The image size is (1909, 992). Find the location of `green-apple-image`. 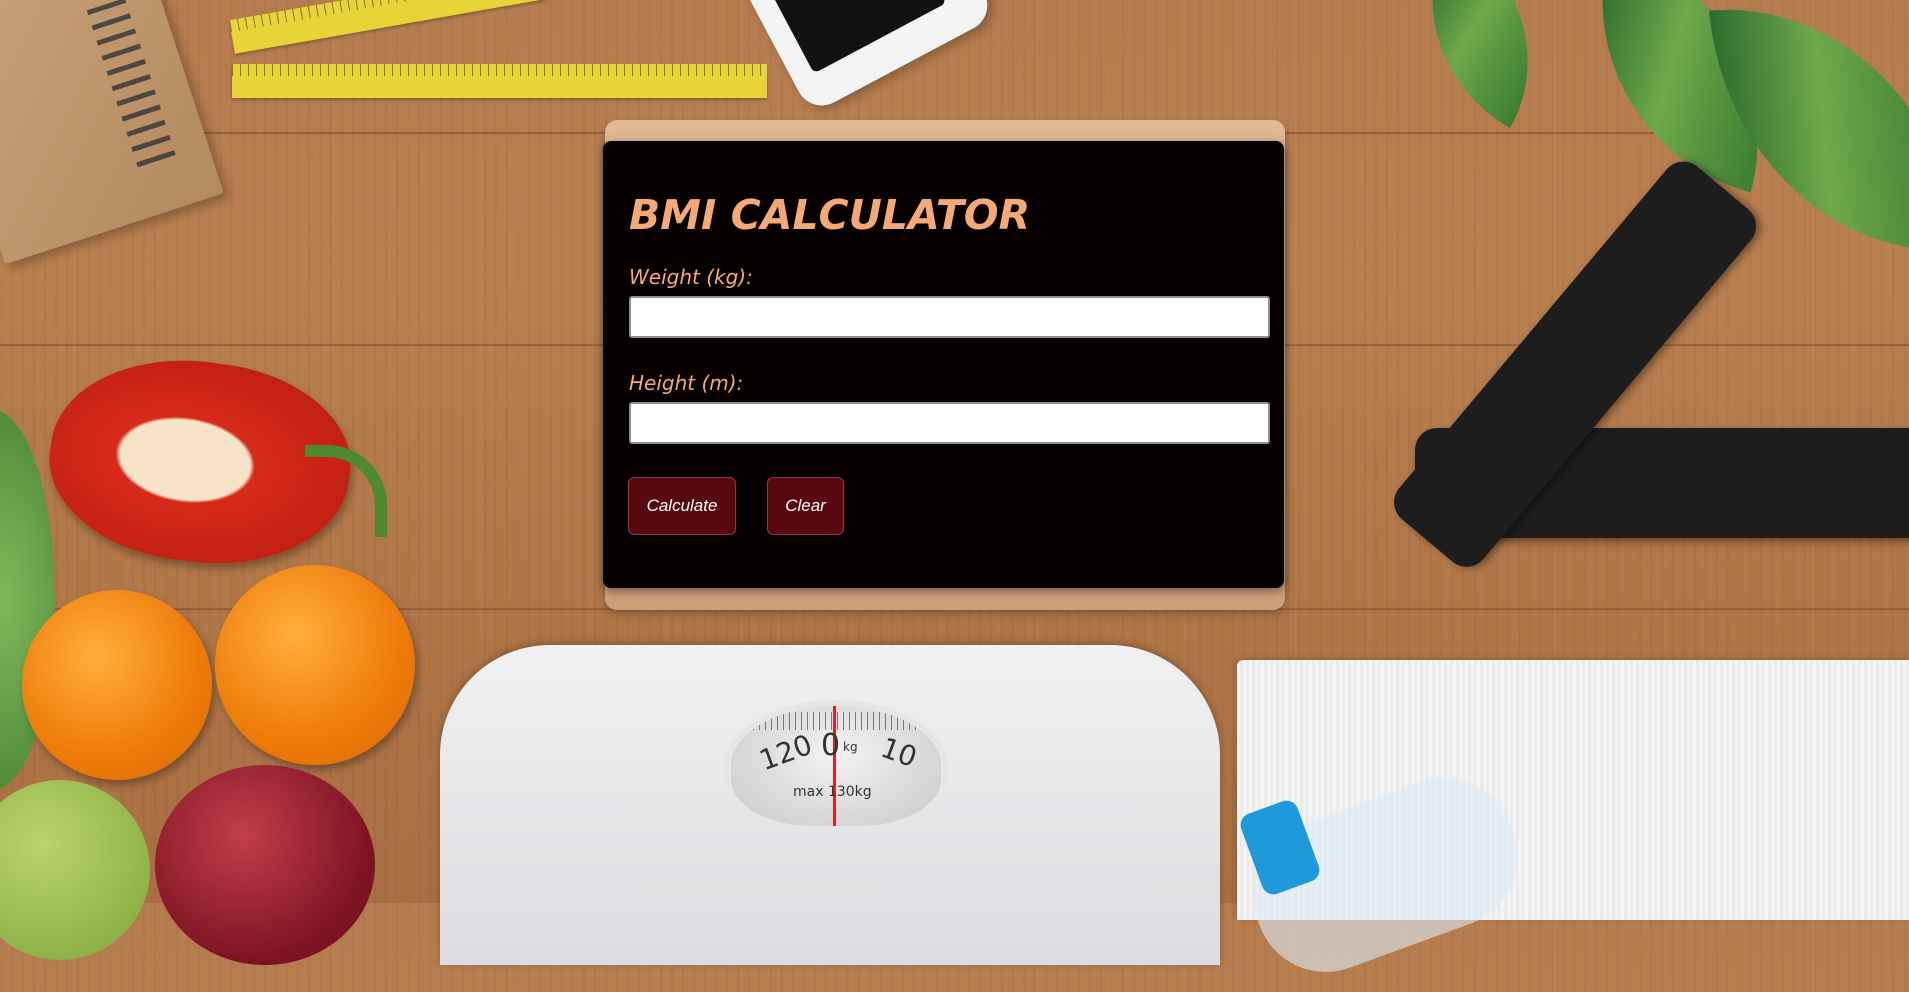

green-apple-image is located at coordinates (75, 870).